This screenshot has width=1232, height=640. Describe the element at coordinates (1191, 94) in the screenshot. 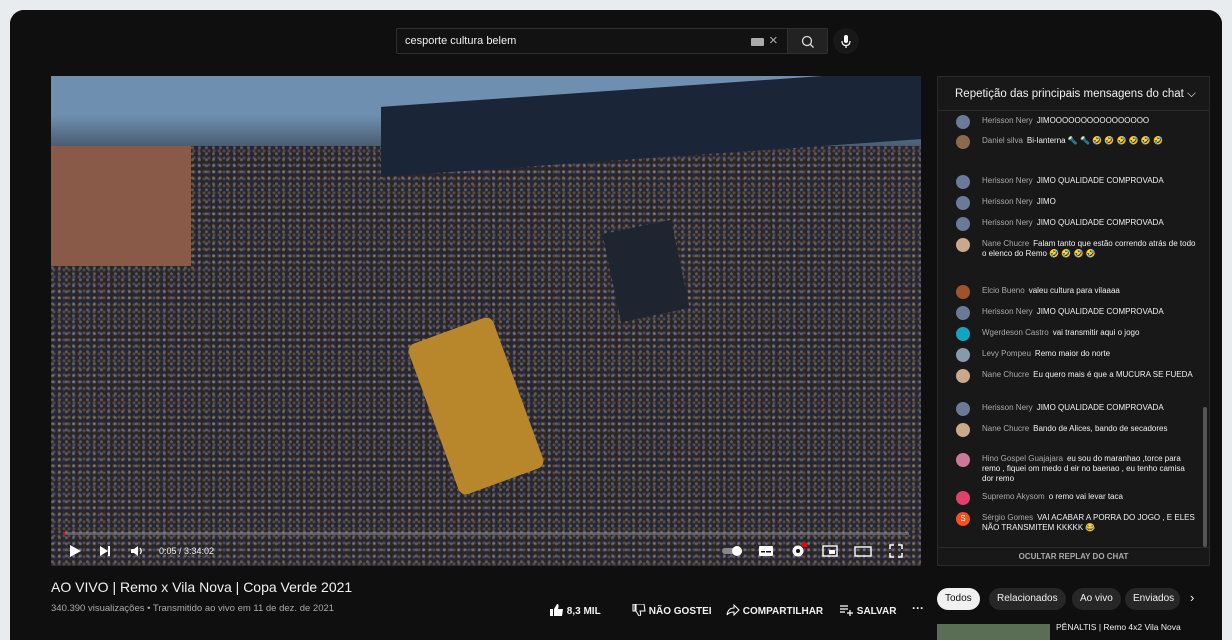

I see `chevron-down-icon: ⌵` at that location.